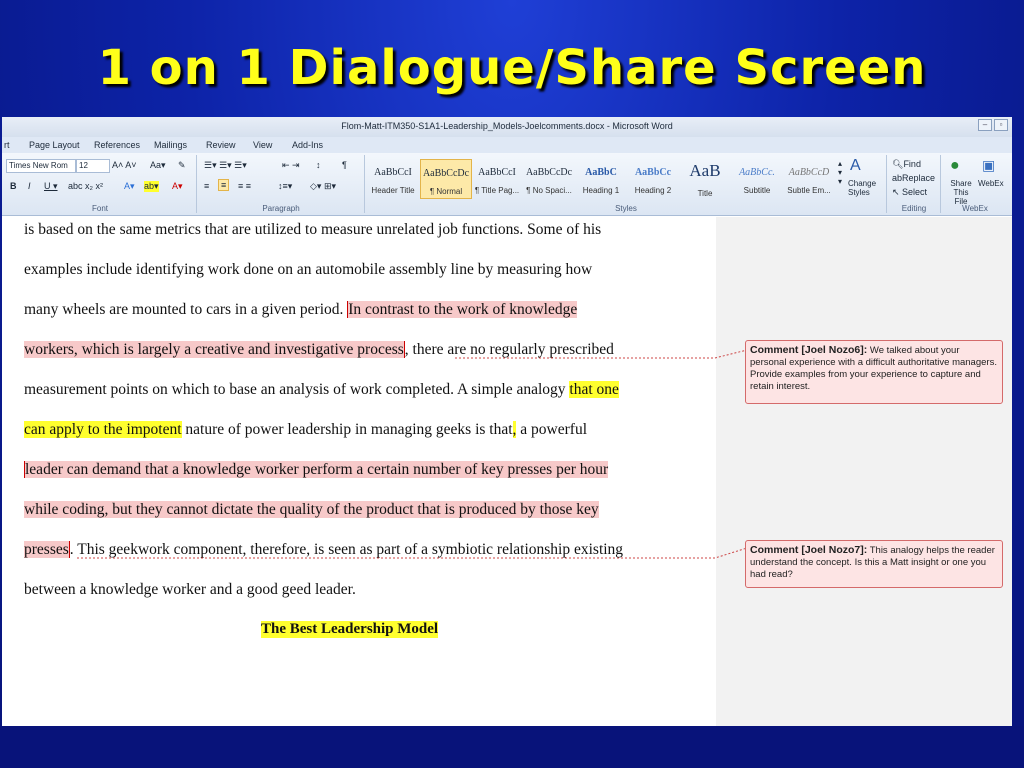  What do you see at coordinates (809, 550) in the screenshot?
I see `comment-author: Comment [Joel Nozo7]:` at bounding box center [809, 550].